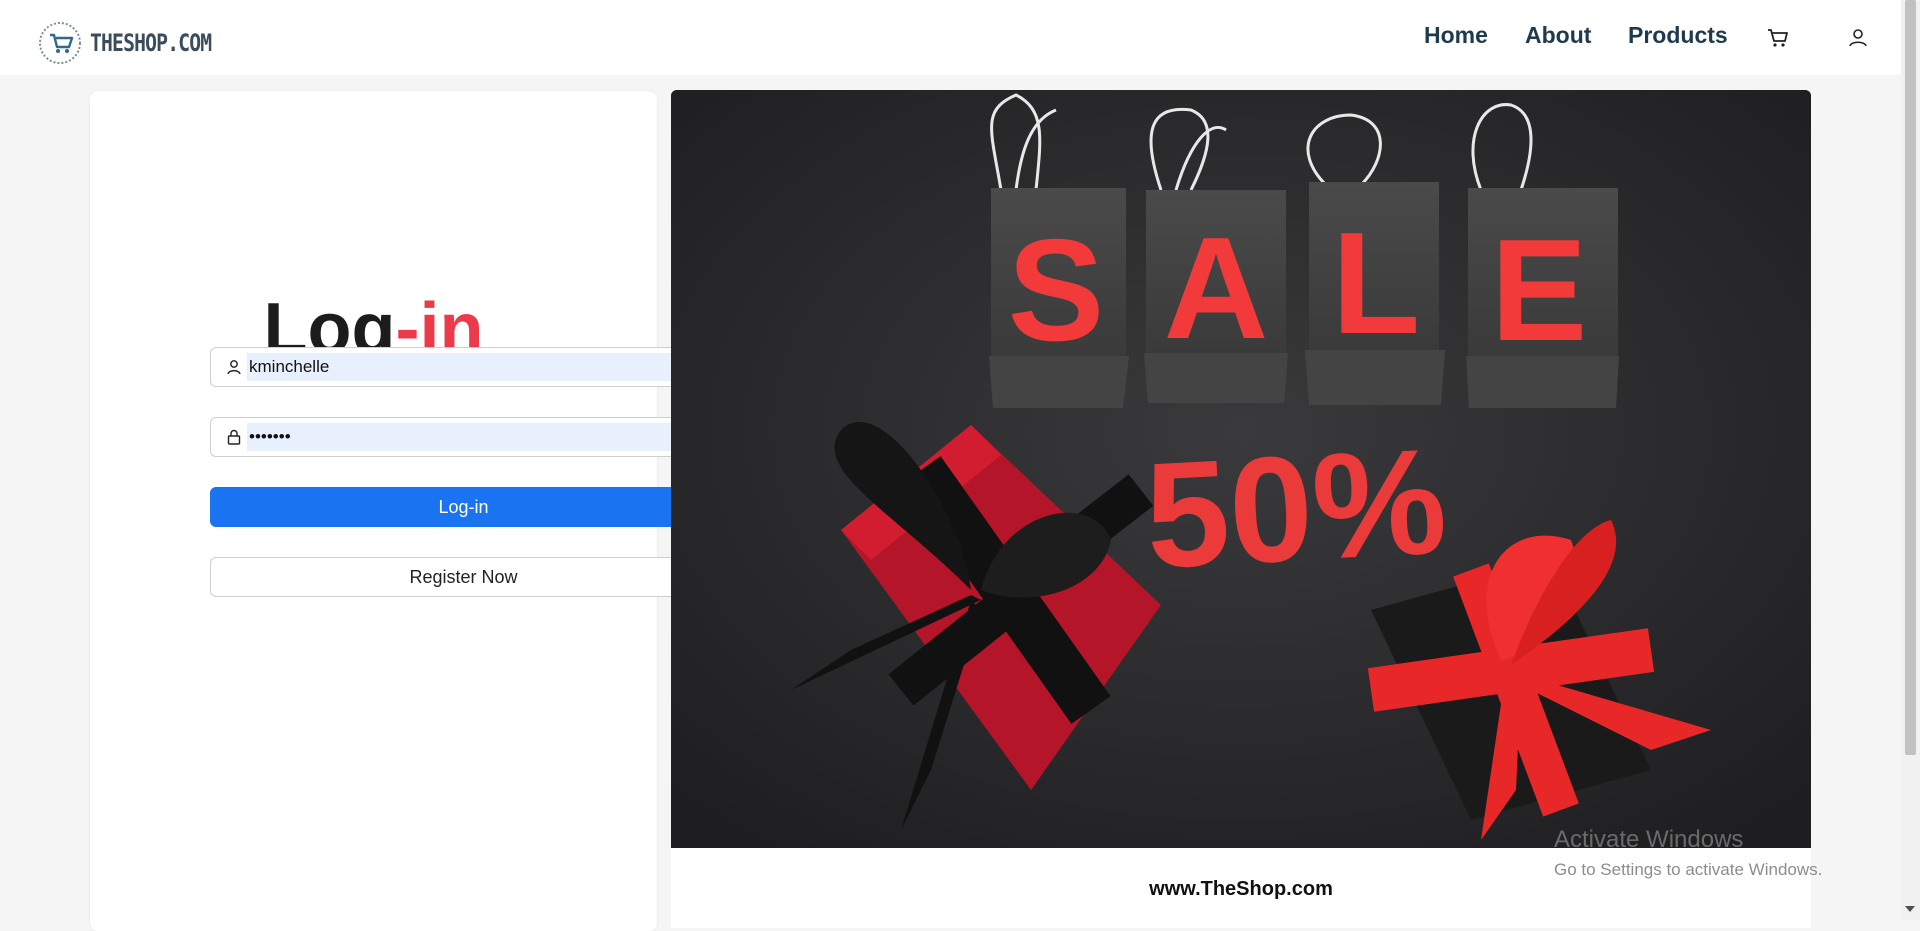 This screenshot has width=1920, height=931. What do you see at coordinates (1778, 38) in the screenshot?
I see `cart-icon` at bounding box center [1778, 38].